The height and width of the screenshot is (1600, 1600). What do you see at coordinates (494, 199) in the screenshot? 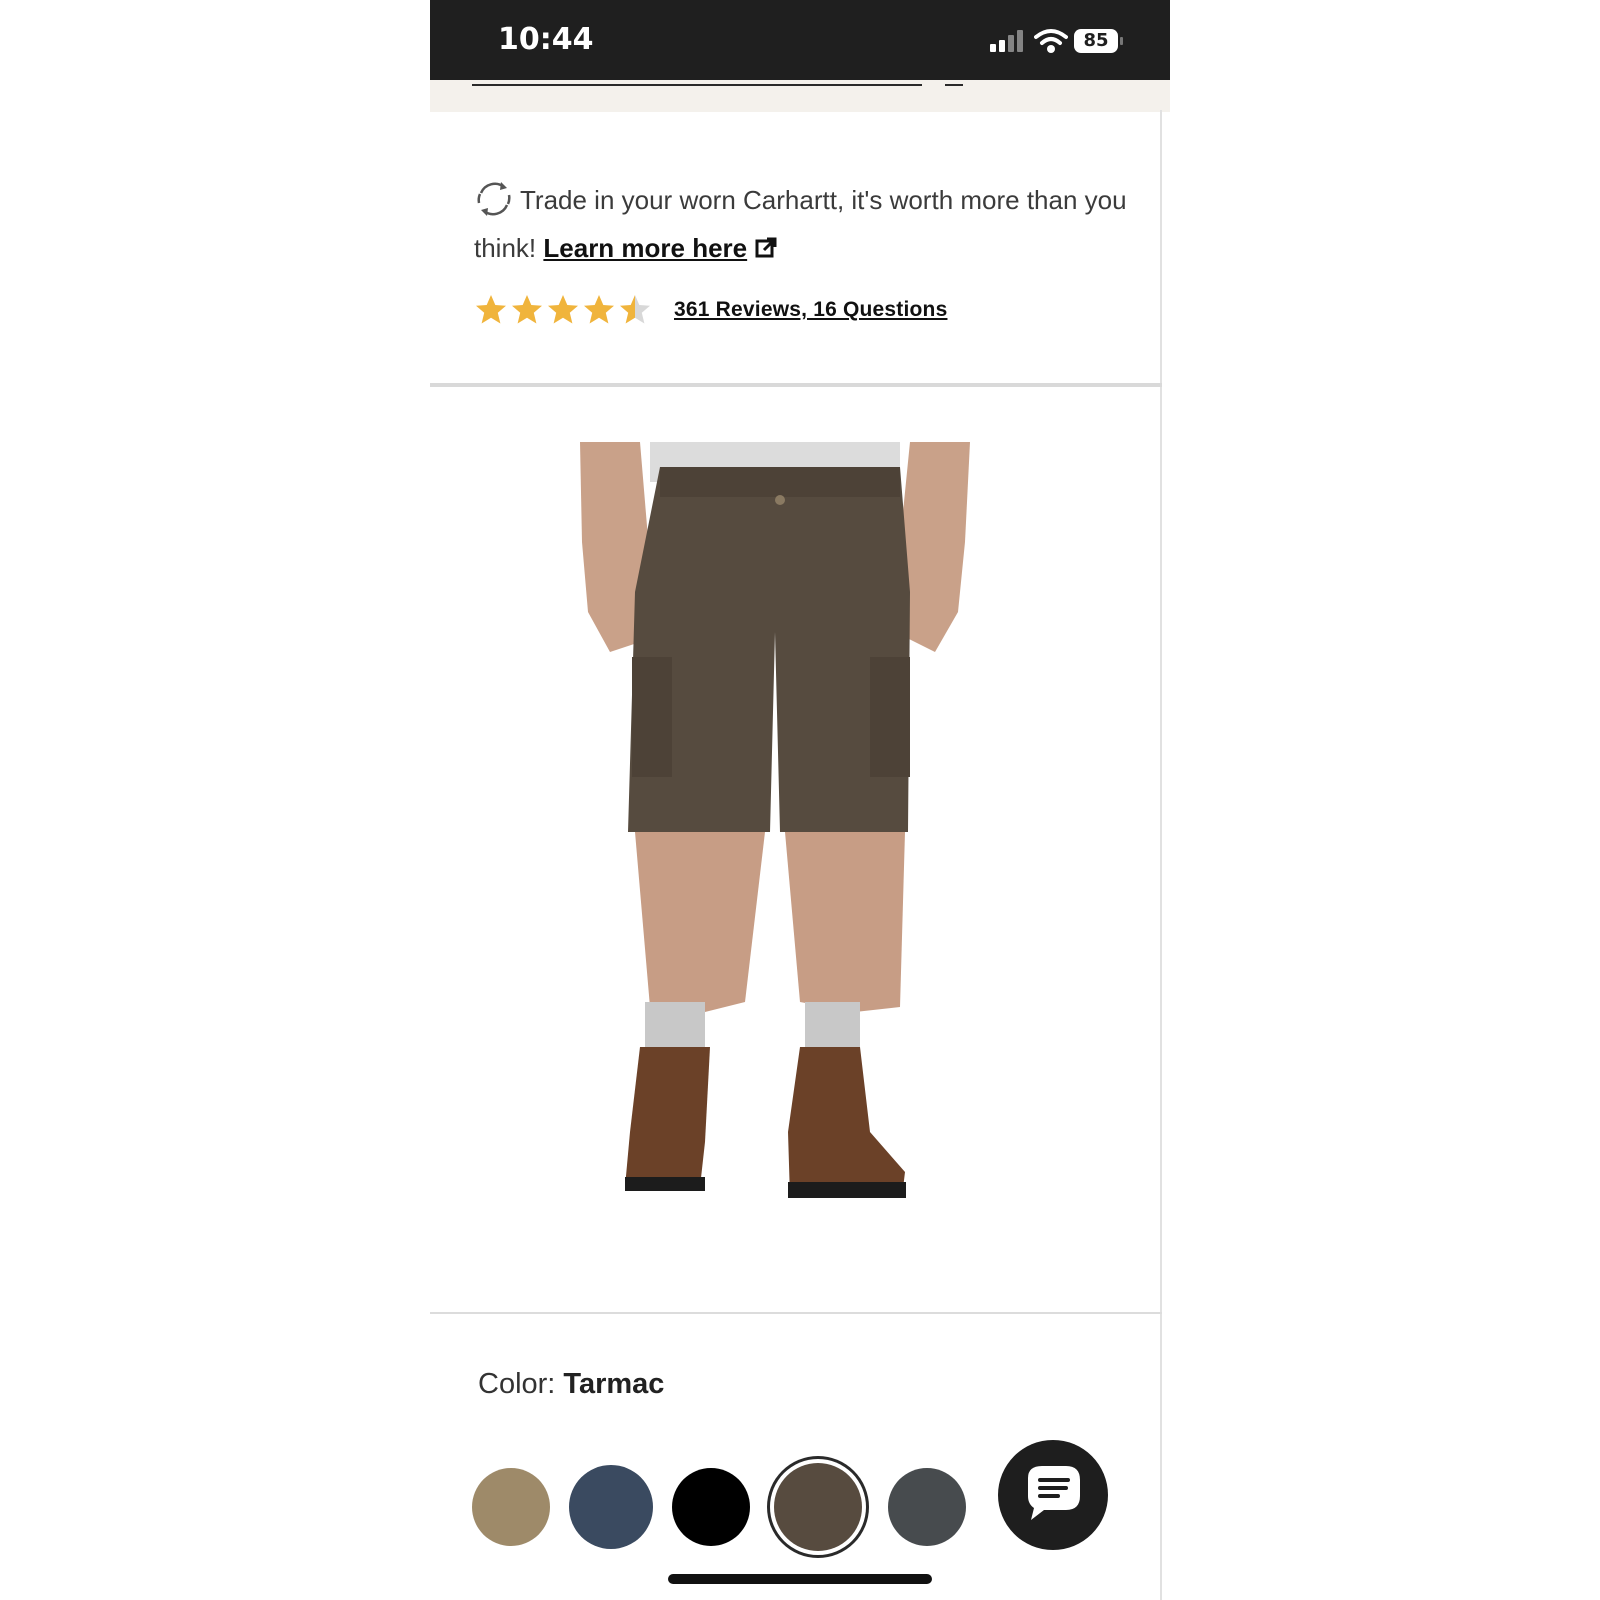
I see `recycle-icon` at bounding box center [494, 199].